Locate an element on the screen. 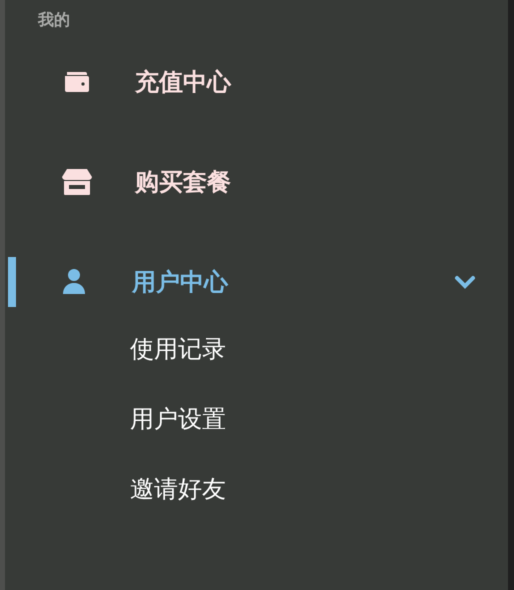  submenu-item: 用户设置 is located at coordinates (115, 419).